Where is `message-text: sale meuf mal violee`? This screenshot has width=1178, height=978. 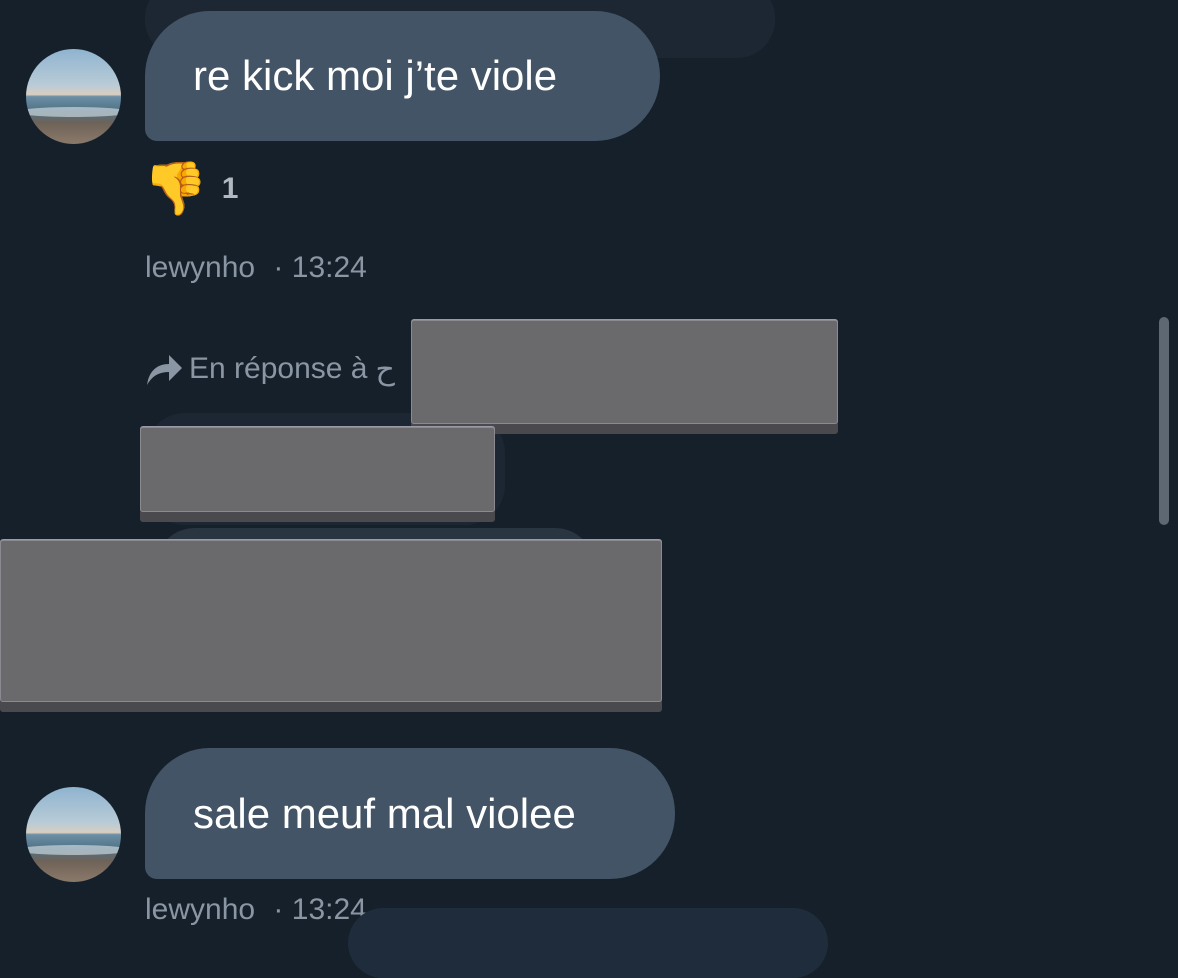 message-text: sale meuf mal violee is located at coordinates (384, 813).